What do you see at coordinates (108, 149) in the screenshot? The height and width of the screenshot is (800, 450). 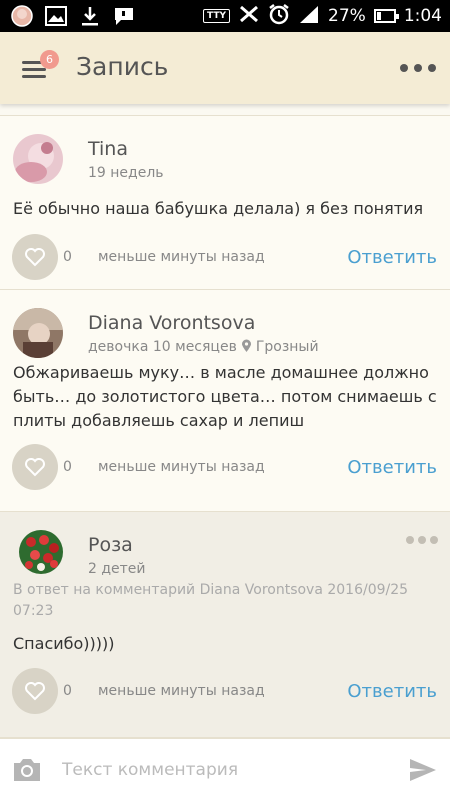 I see `comment-author: Tina` at bounding box center [108, 149].